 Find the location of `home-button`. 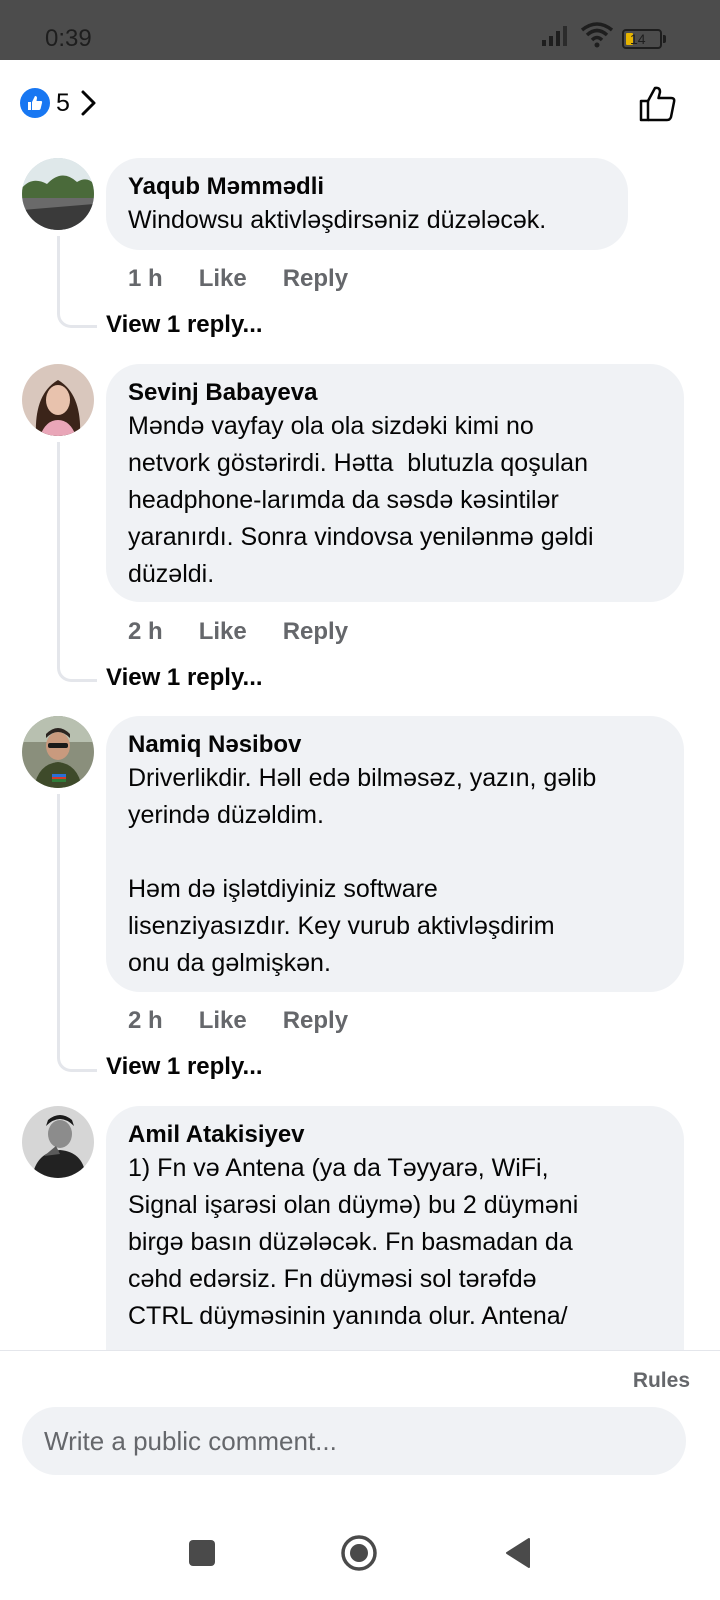

home-button is located at coordinates (359, 1553).